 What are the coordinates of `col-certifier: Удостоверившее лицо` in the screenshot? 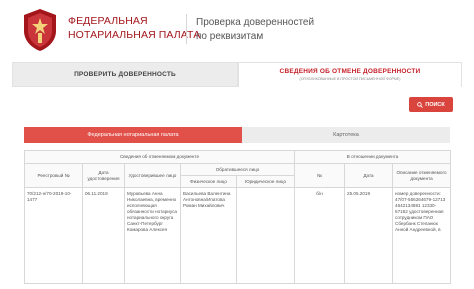 It's located at (152, 175).